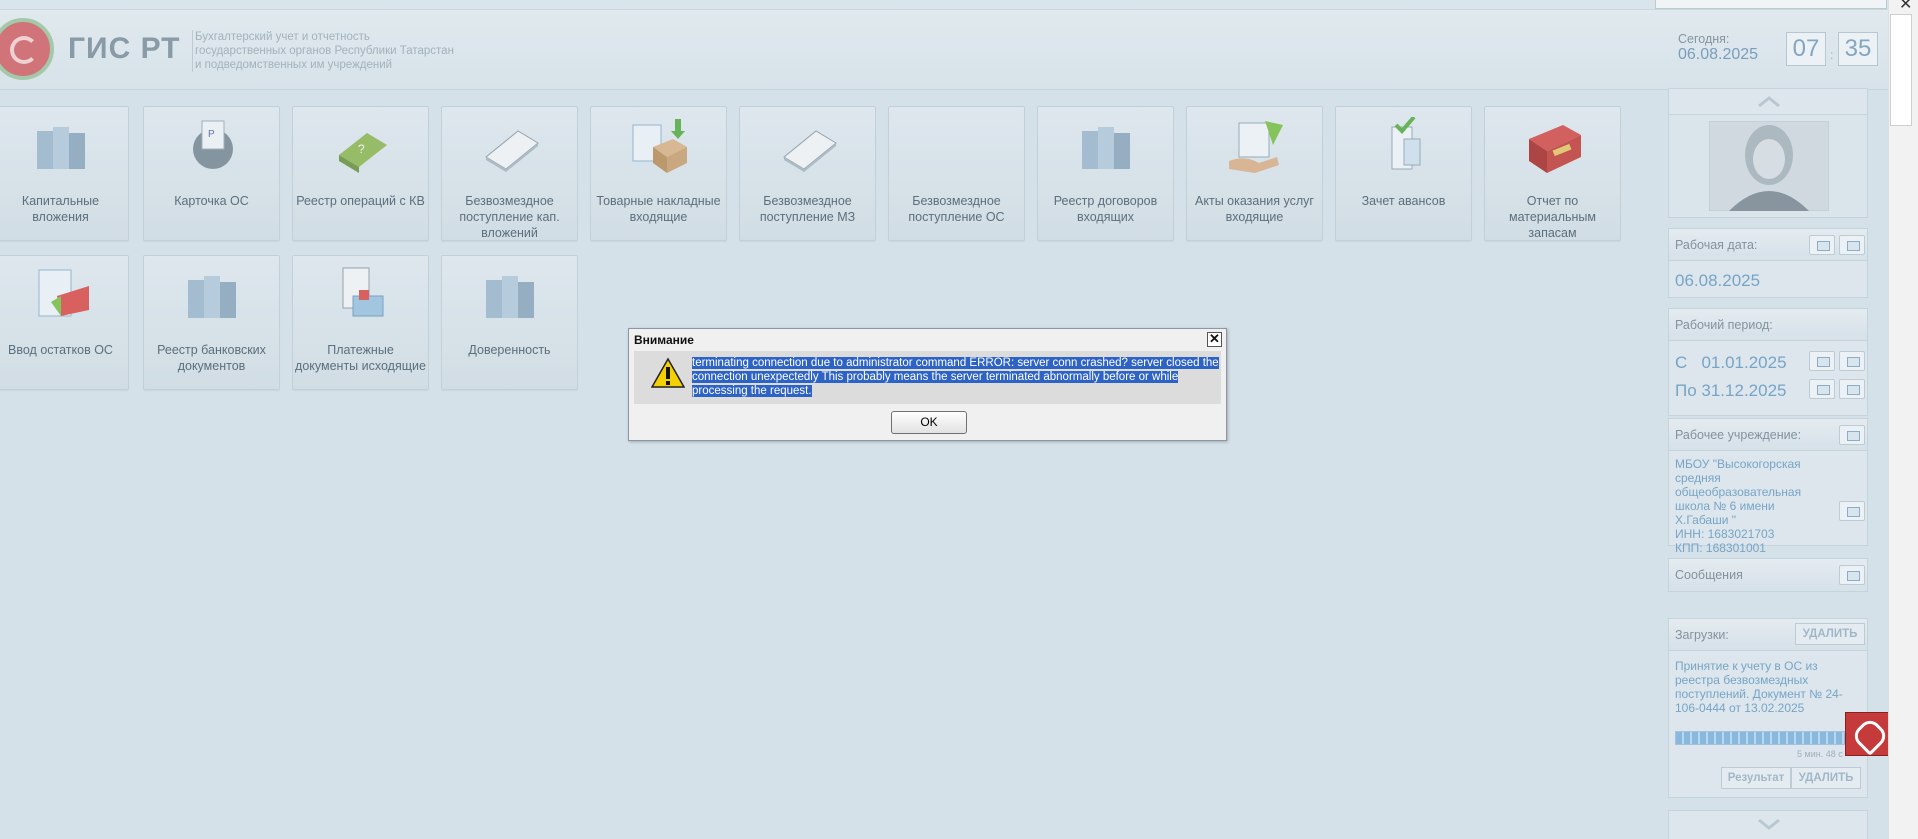 The image size is (1918, 839). What do you see at coordinates (929, 422) in the screenshot?
I see `ok-button: OK` at bounding box center [929, 422].